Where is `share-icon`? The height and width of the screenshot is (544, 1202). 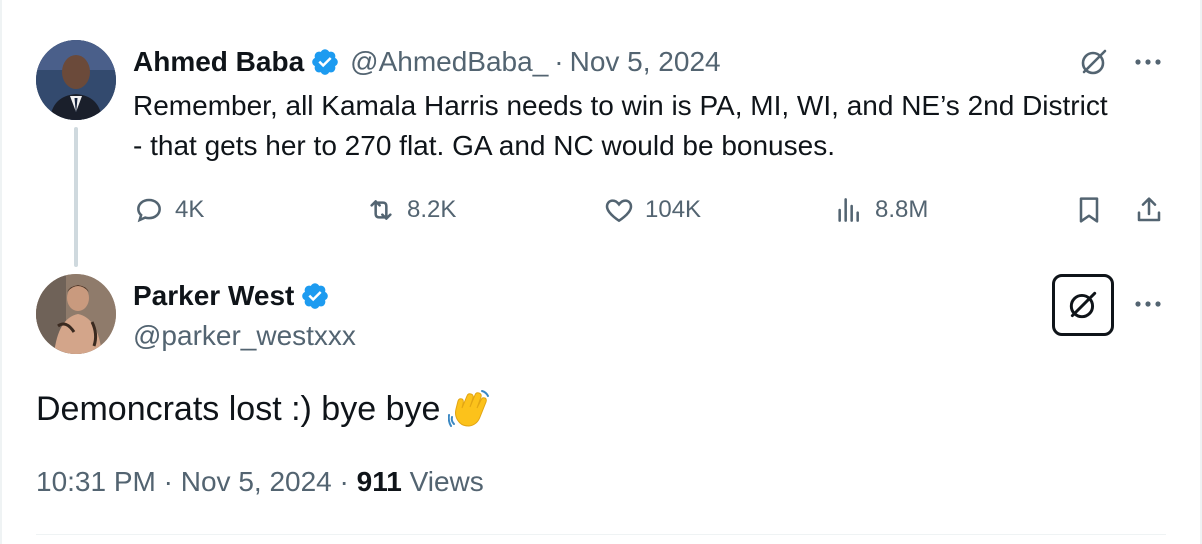
share-icon is located at coordinates (1149, 209).